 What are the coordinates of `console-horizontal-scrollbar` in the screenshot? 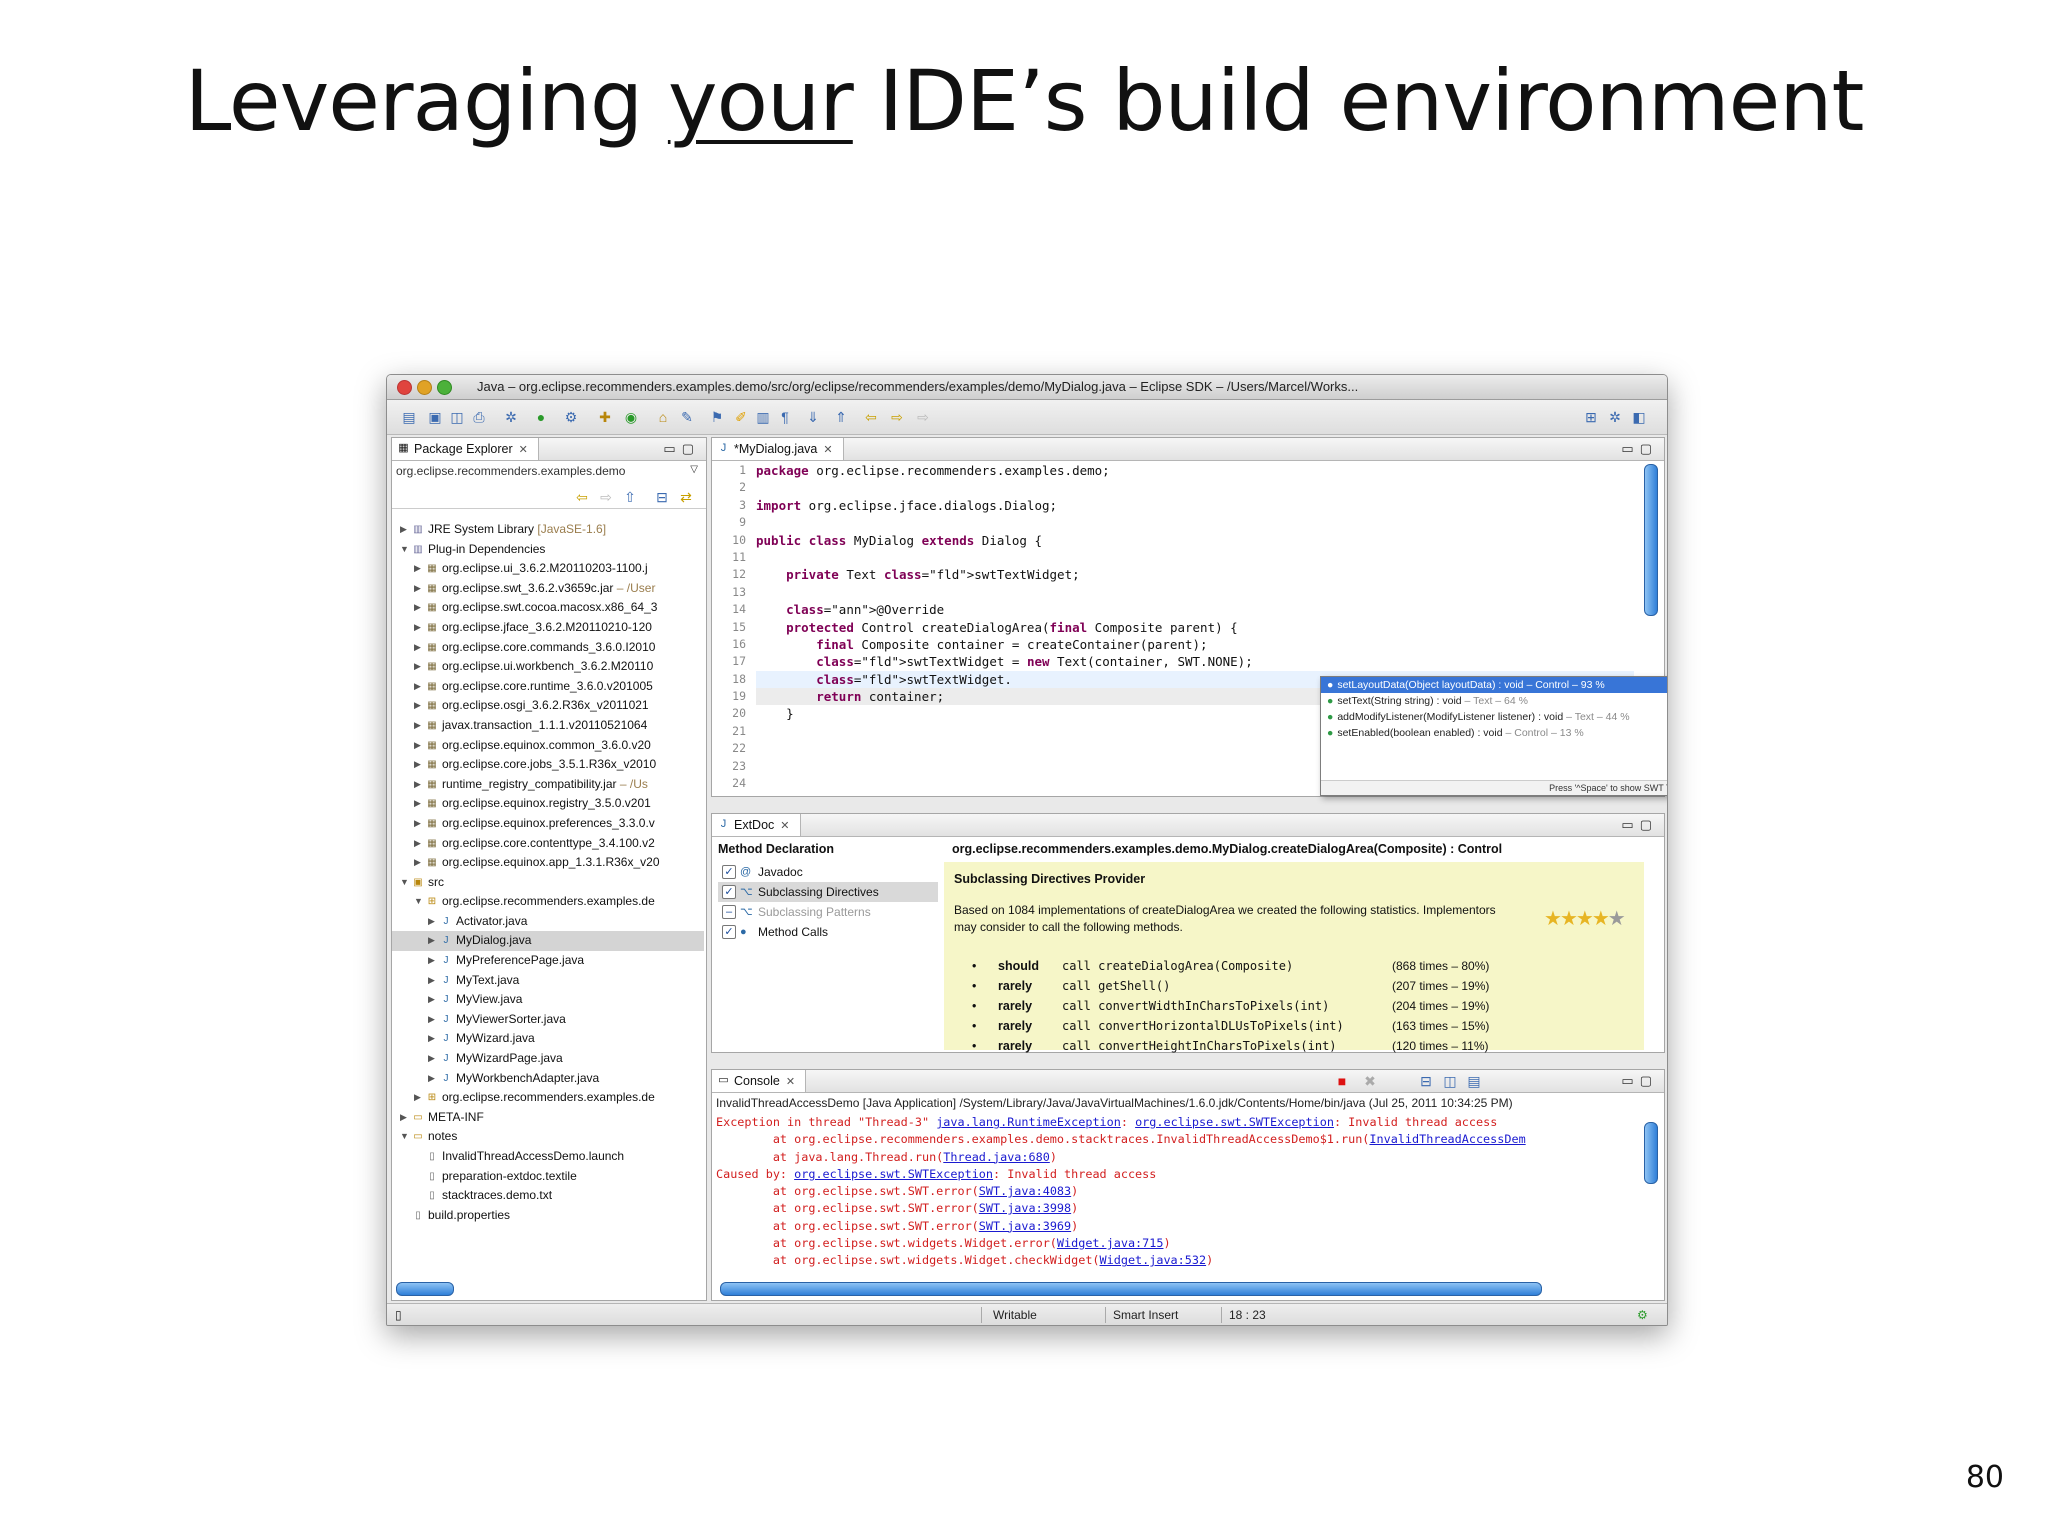 It's located at (1131, 1289).